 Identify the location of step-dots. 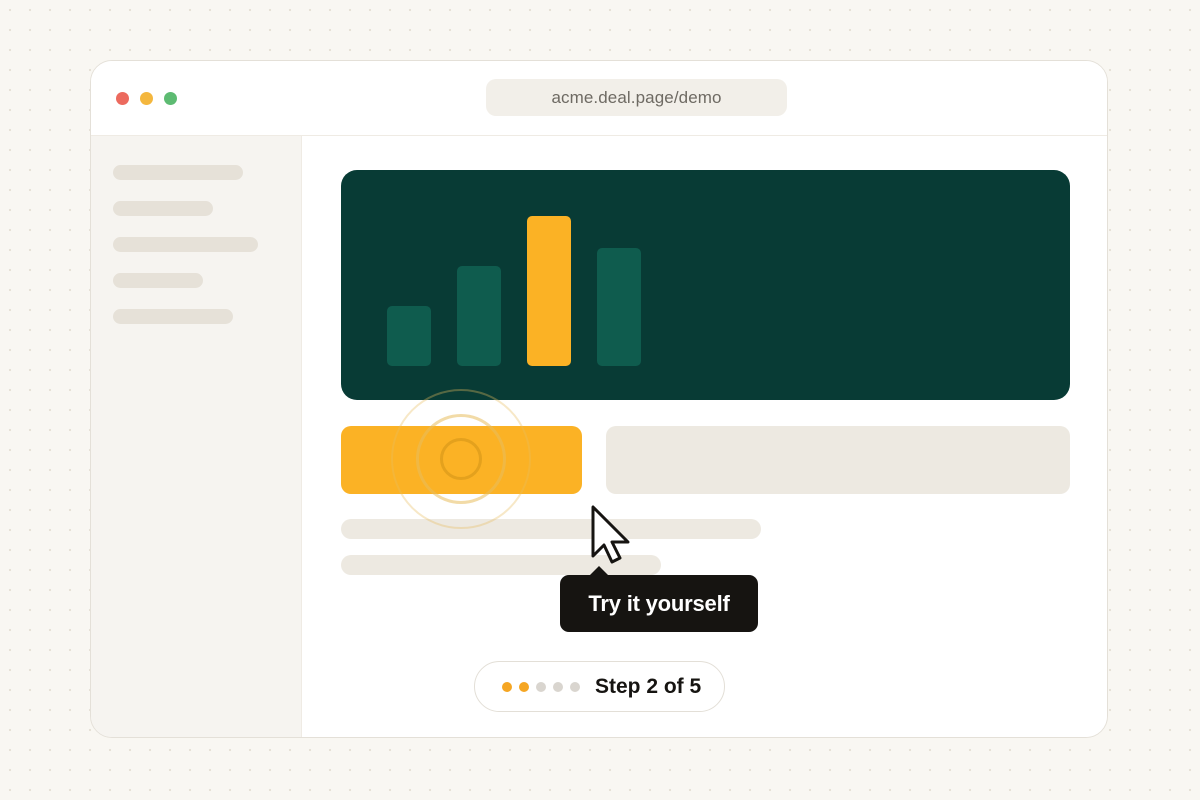
(544, 686).